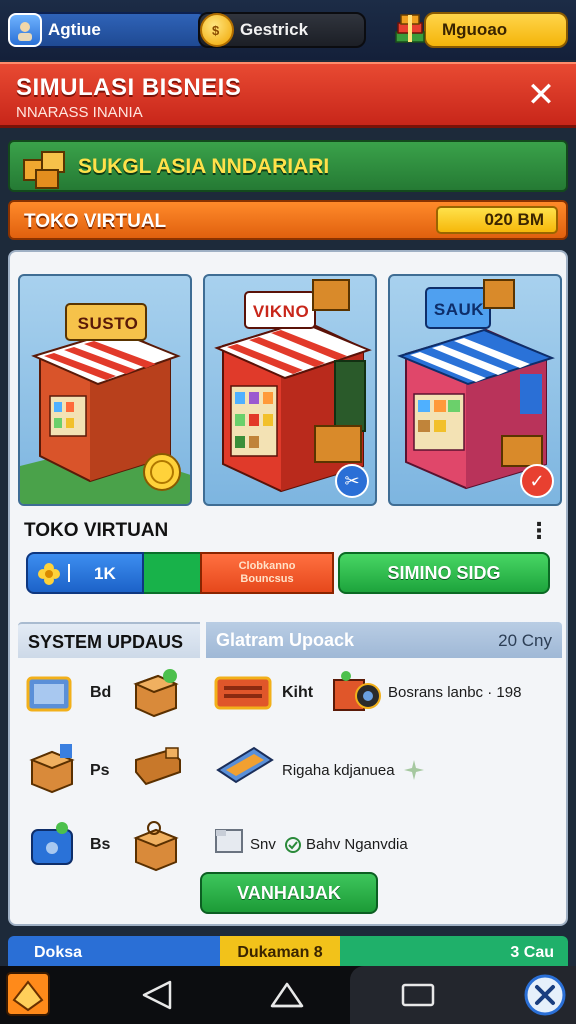 The height and width of the screenshot is (1024, 576). I want to click on upload-title: Glatram Upoack, so click(285, 640).